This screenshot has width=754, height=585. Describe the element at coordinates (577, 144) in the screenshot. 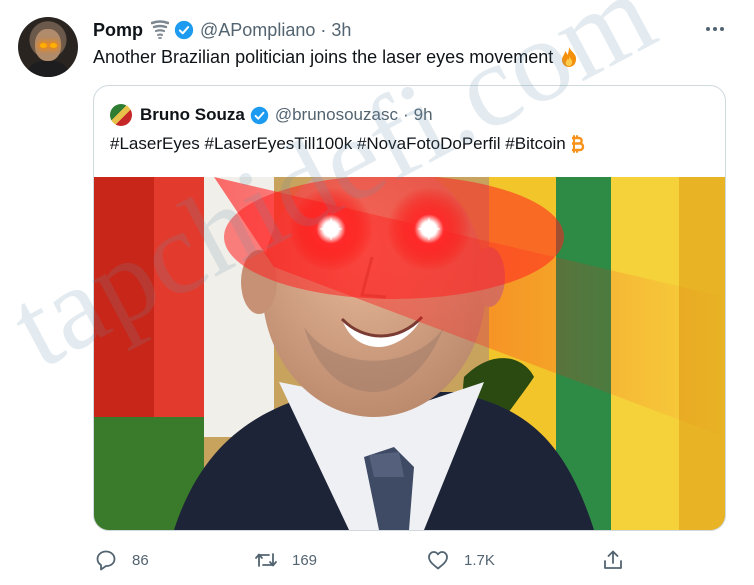

I see `bitcoin-emoji-icon` at that location.